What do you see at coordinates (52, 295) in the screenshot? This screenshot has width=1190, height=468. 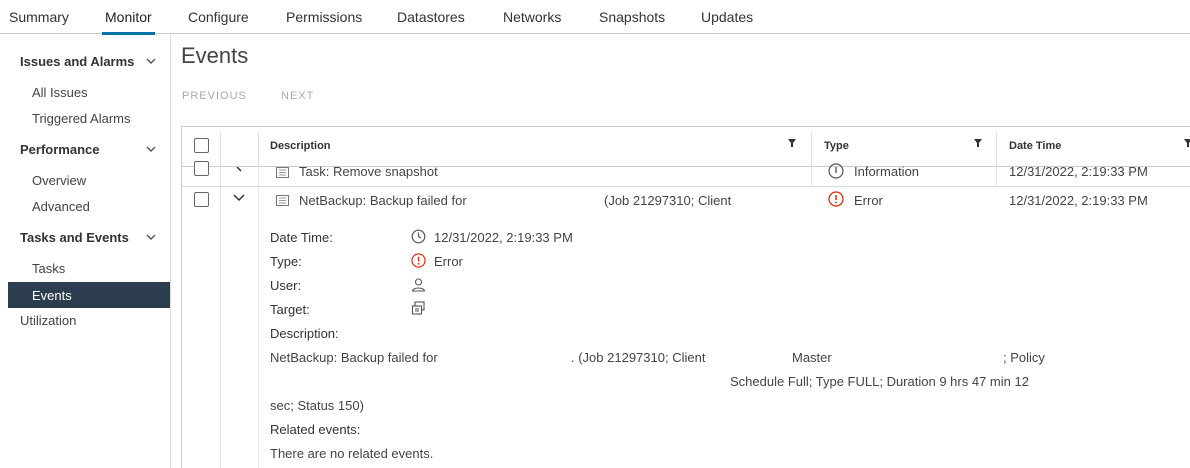 I see `sidebar-item-label: Events` at bounding box center [52, 295].